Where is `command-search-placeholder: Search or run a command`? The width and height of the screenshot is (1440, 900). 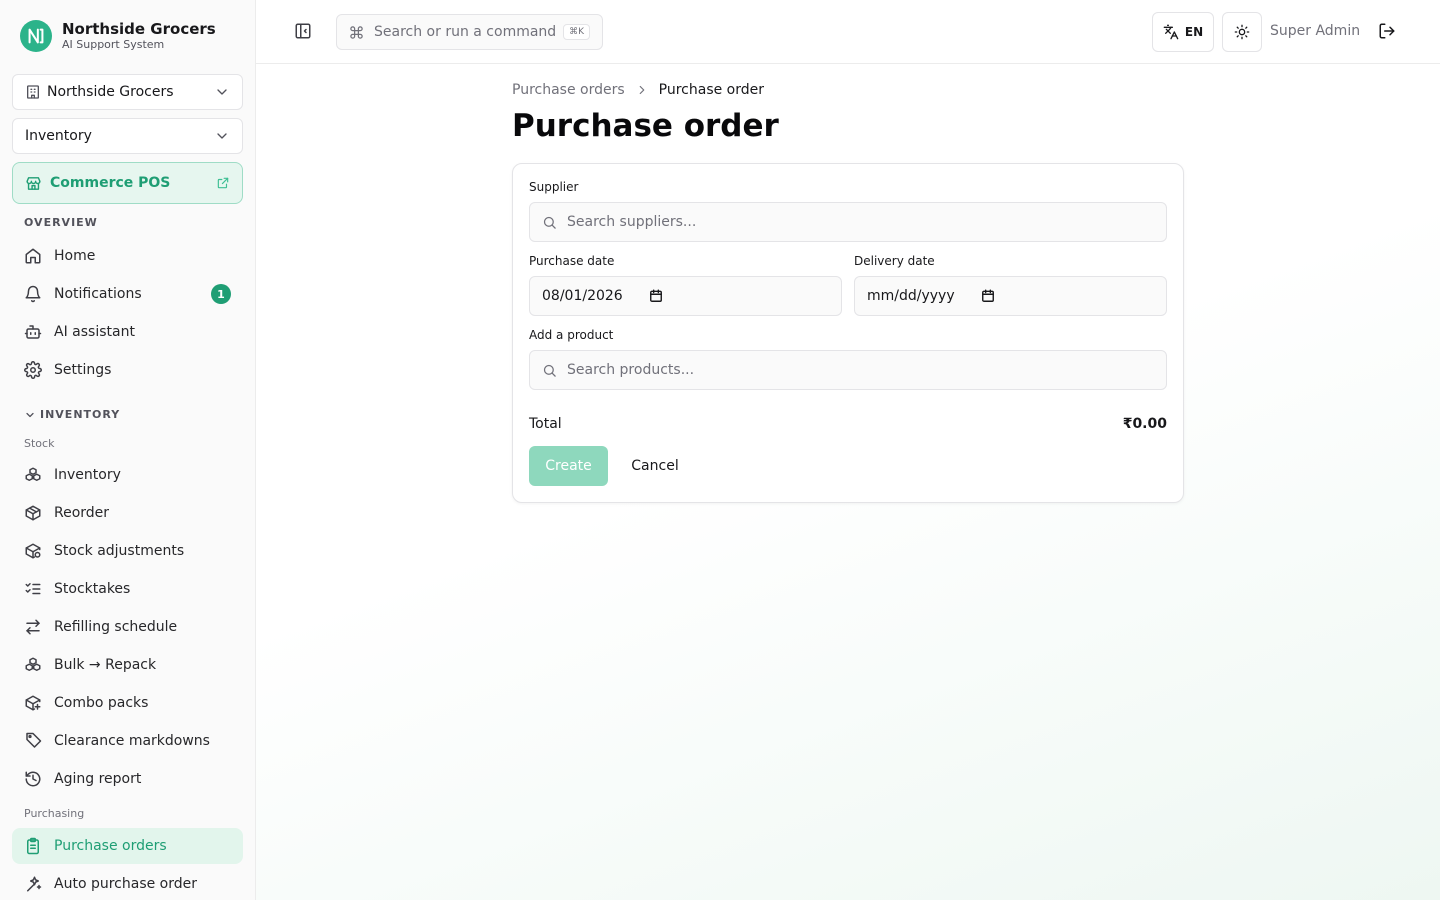 command-search-placeholder: Search or run a command is located at coordinates (465, 32).